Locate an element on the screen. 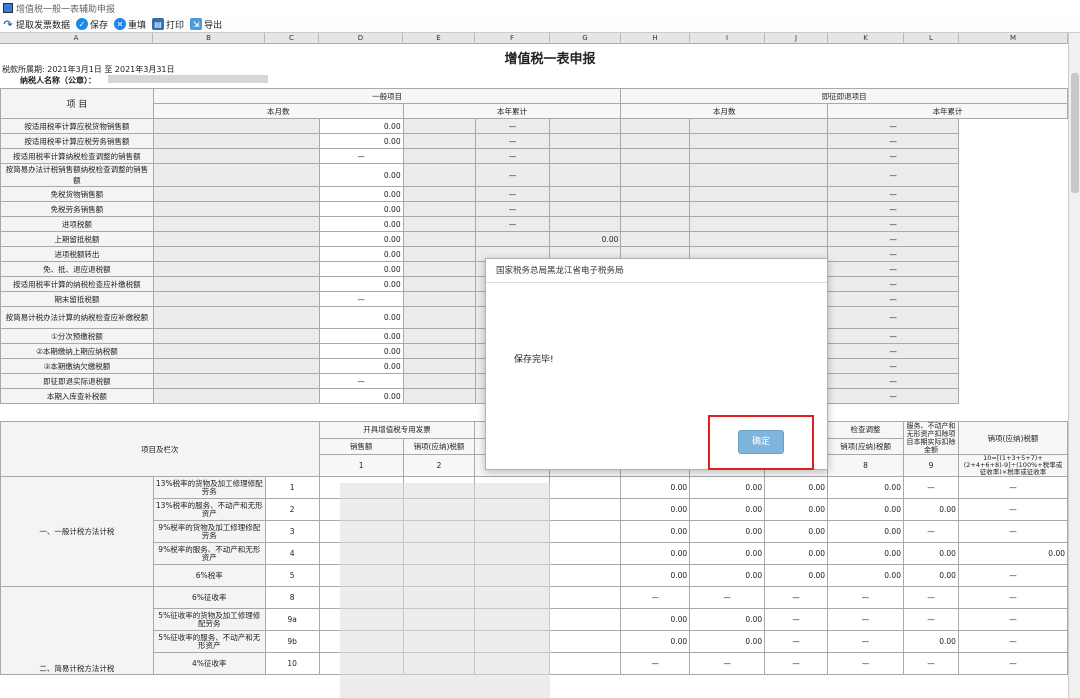  col-header-g: G is located at coordinates (585, 38).